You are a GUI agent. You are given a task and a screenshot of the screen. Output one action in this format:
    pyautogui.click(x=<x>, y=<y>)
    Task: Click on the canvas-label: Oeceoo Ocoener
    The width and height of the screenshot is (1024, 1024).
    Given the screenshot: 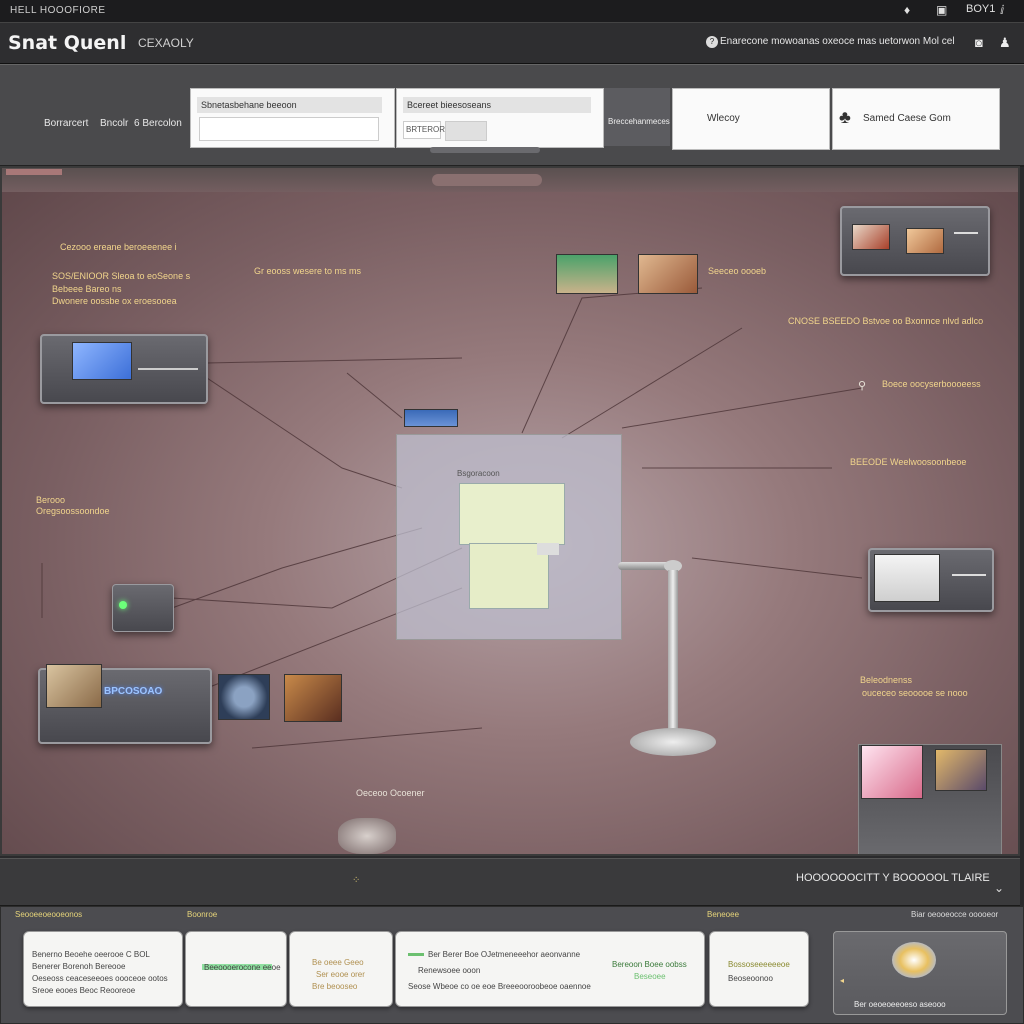 What is the action you would take?
    pyautogui.click(x=390, y=793)
    